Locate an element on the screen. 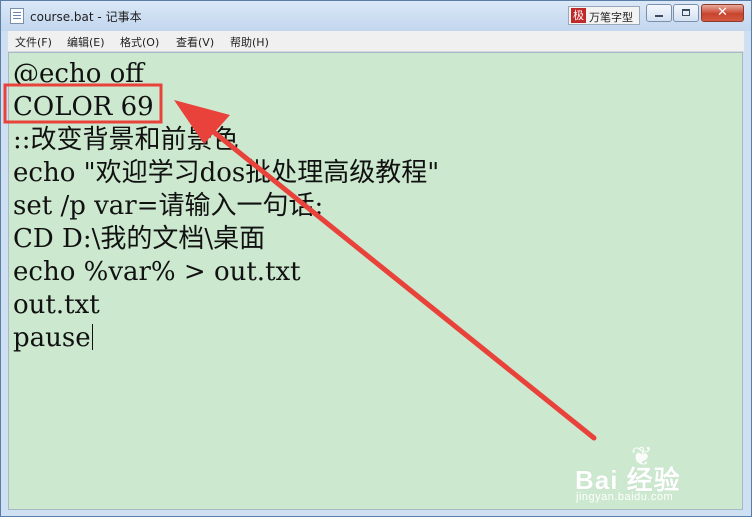  baidu-watermark: ❦ Bai 经验 jingyan.baidu.com is located at coordinates (645, 475).